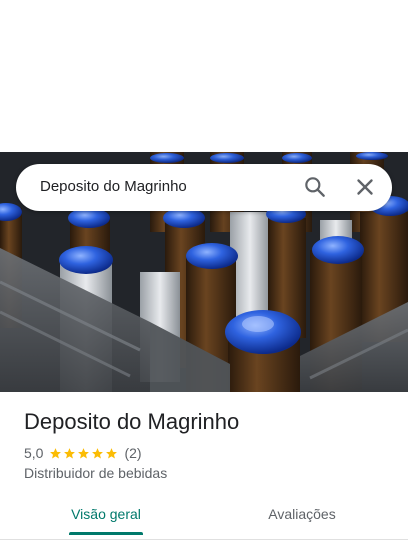  I want to click on tab-reviews-label: Avaliações, so click(302, 514).